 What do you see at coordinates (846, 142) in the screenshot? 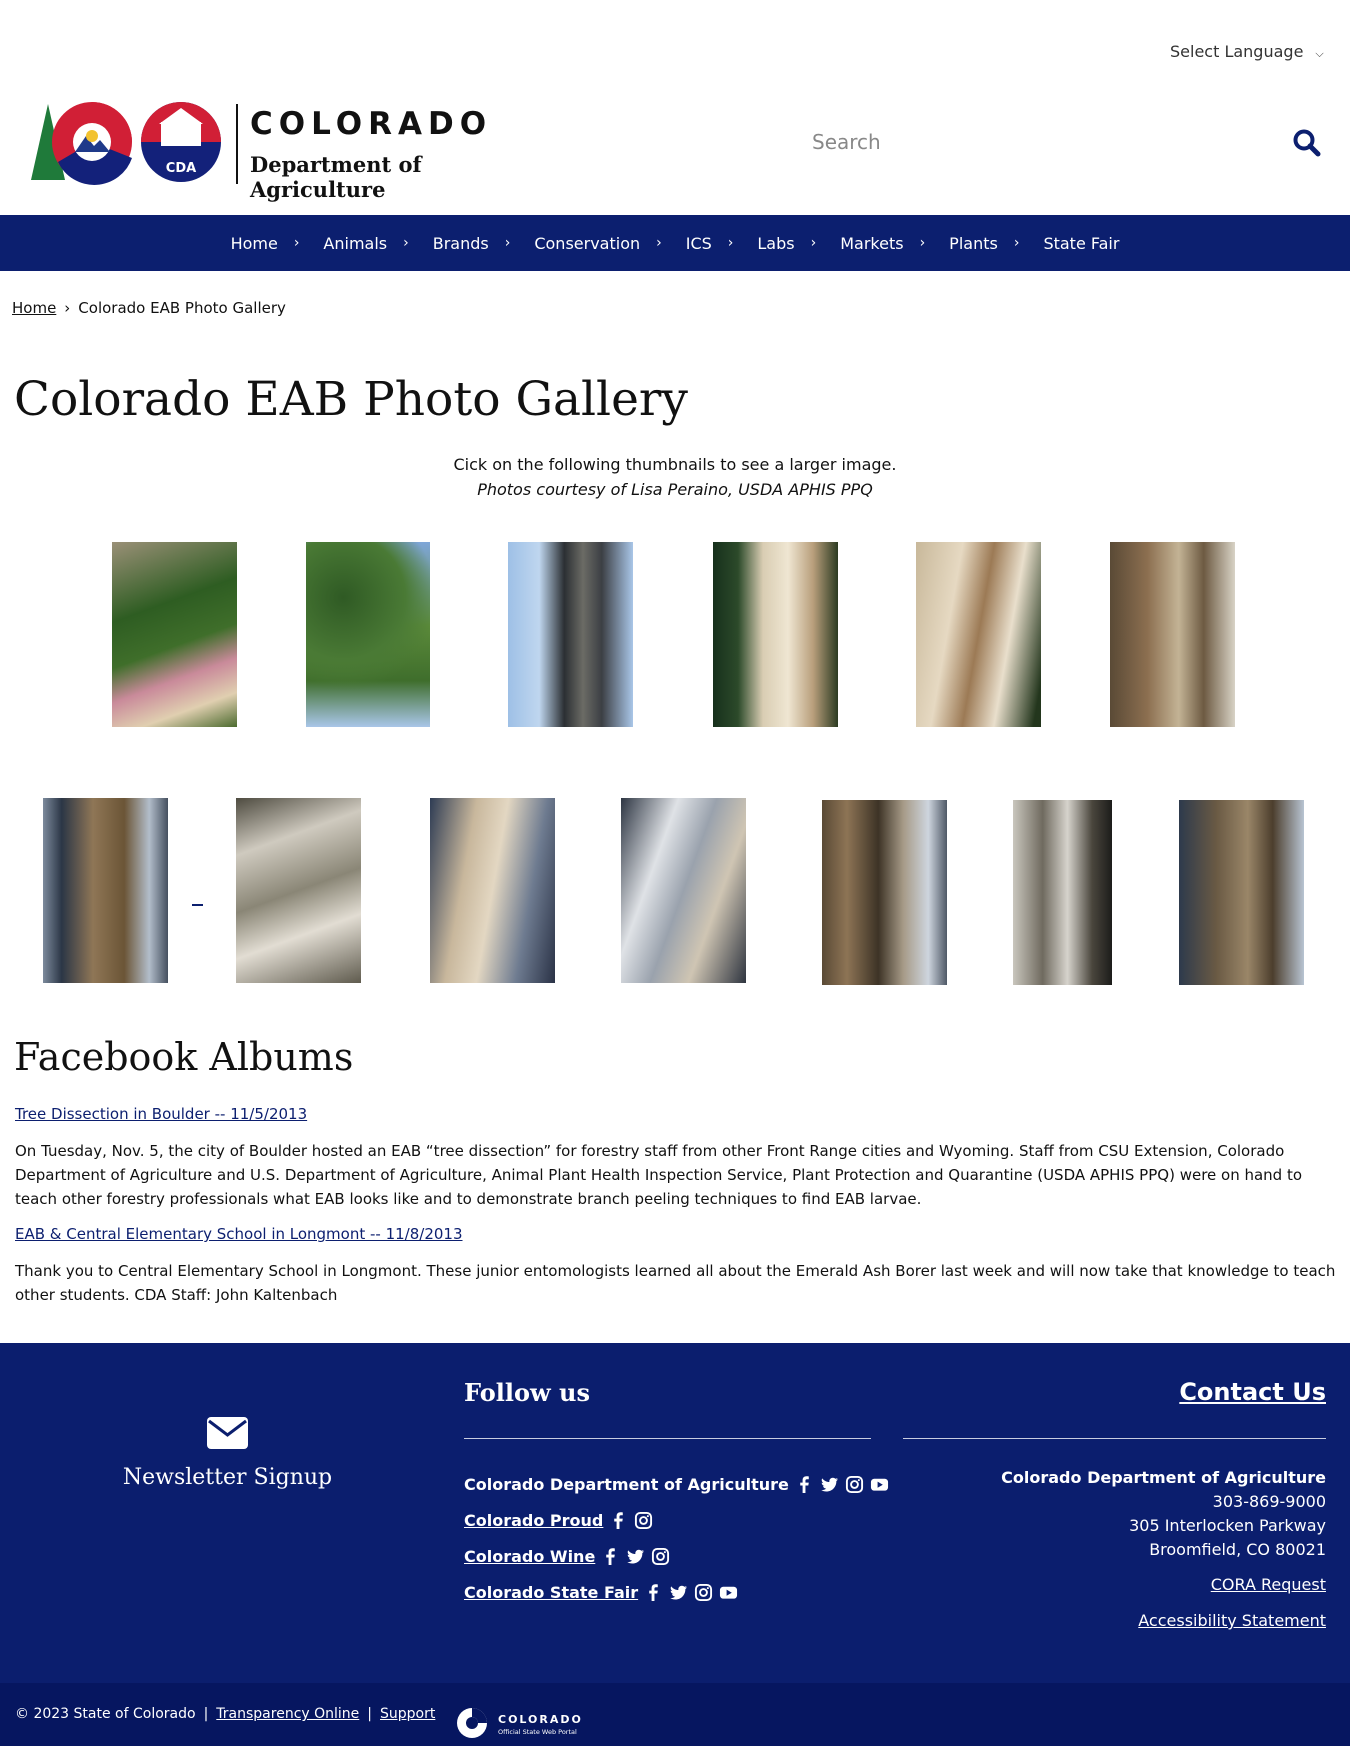
I see `search-input: Search` at bounding box center [846, 142].